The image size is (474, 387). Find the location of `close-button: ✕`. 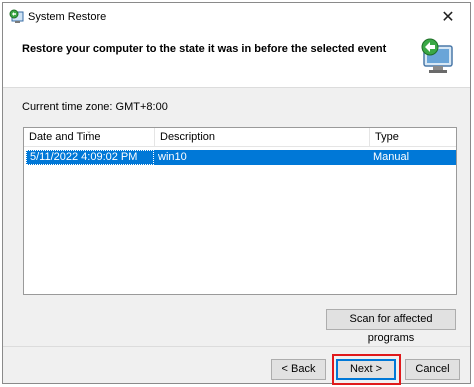

close-button: ✕ is located at coordinates (448, 16).